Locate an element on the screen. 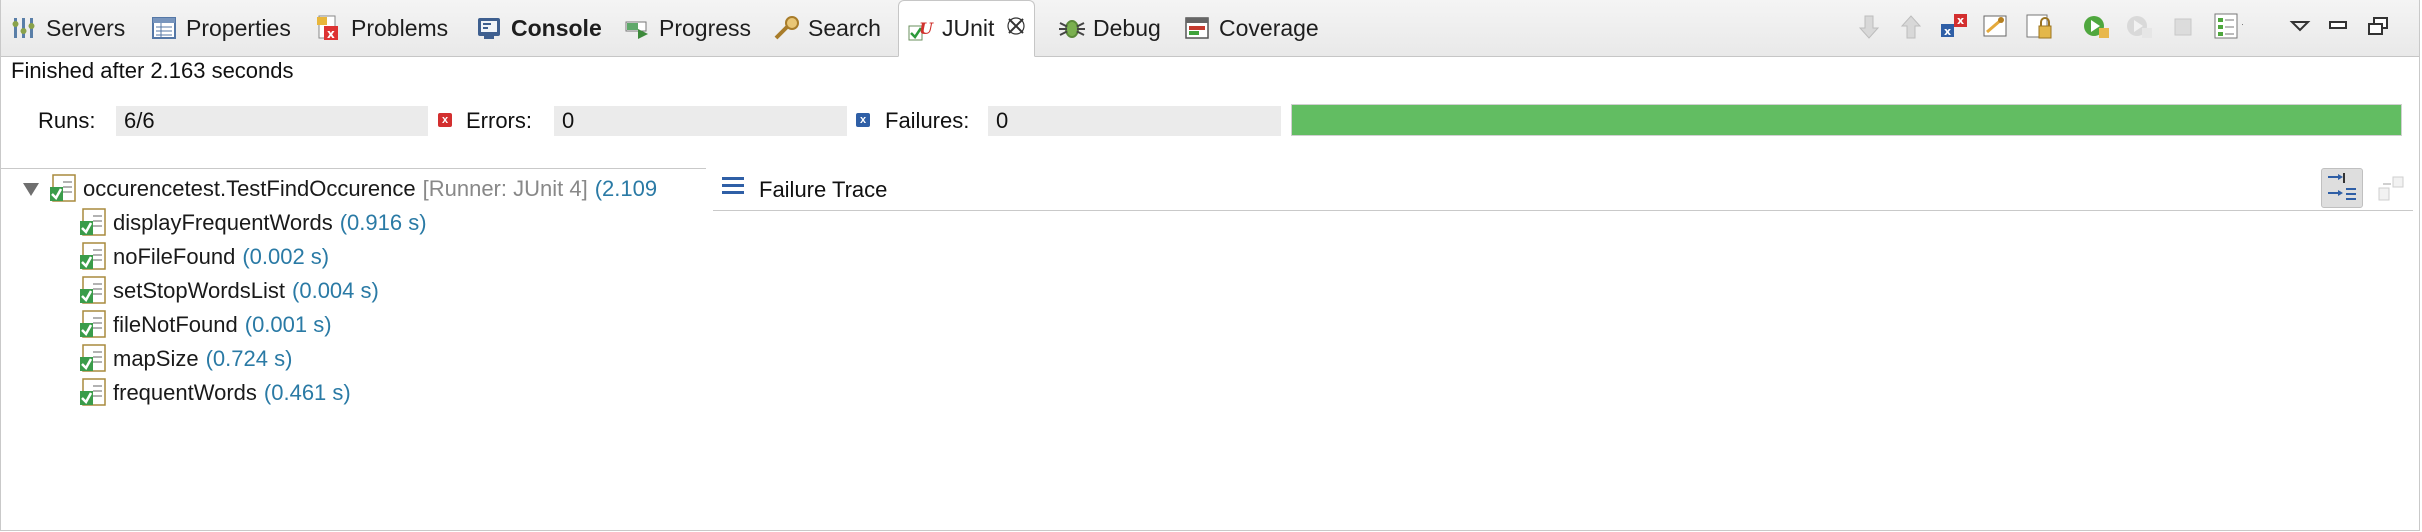 Image resolution: width=2422 pixels, height=532 pixels. test-name: frequentWords is located at coordinates (185, 392).